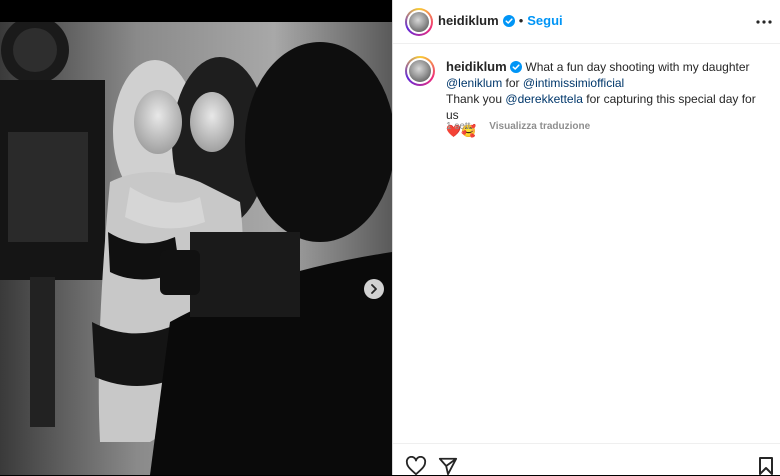 The height and width of the screenshot is (476, 780). What do you see at coordinates (474, 99) in the screenshot?
I see `caption-thankyou: Thank you` at bounding box center [474, 99].